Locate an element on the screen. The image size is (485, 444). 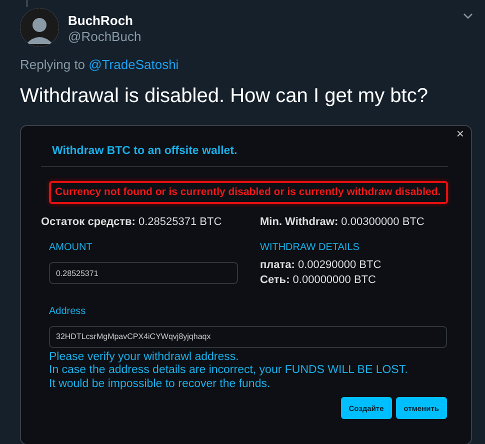
address-input: 32HDTLcsrMgMpavCPX4iCYWqvj8yjqhaqx is located at coordinates (248, 337).